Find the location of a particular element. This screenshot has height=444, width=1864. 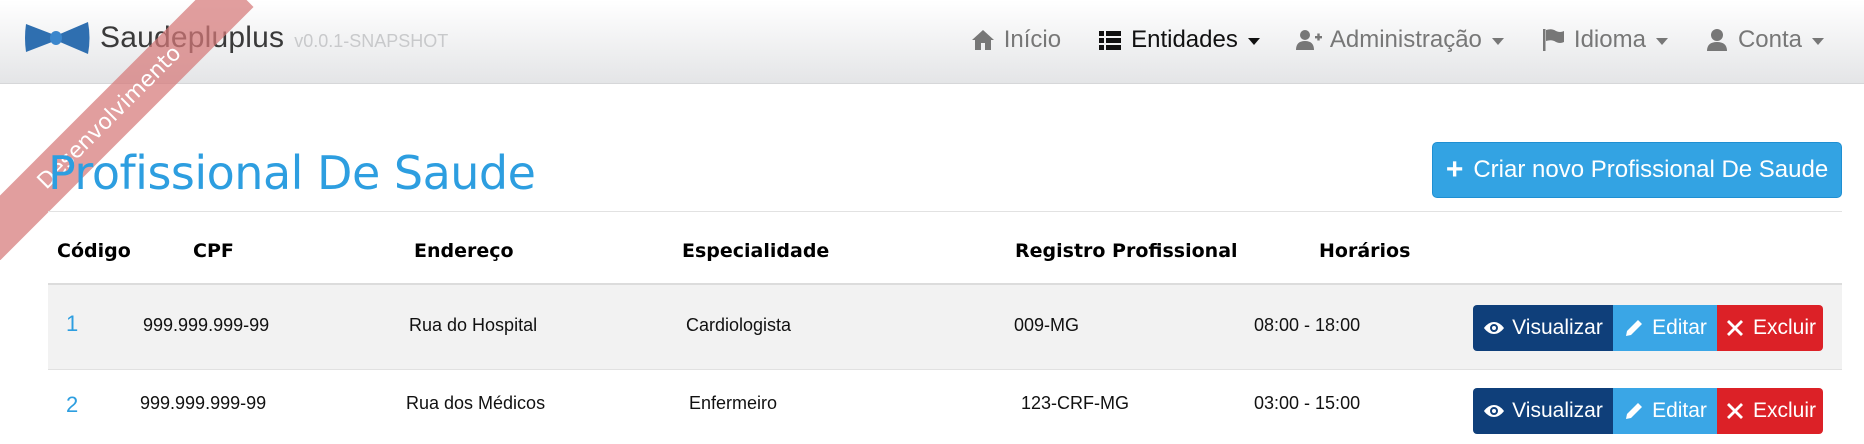

cell-registro: 123-CRF-MG is located at coordinates (1075, 403).